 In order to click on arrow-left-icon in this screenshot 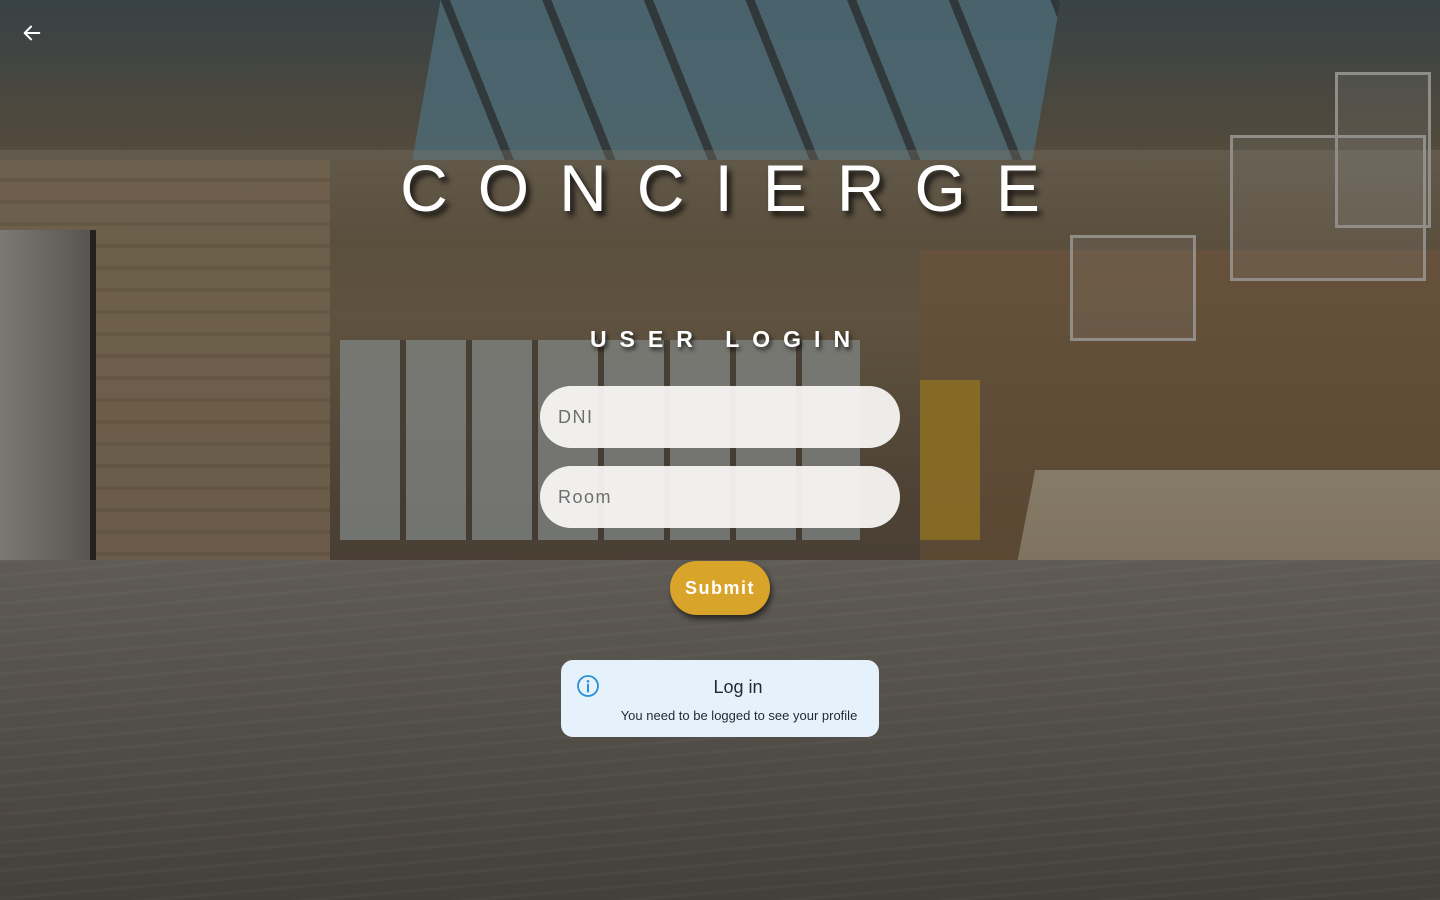, I will do `click(32, 33)`.